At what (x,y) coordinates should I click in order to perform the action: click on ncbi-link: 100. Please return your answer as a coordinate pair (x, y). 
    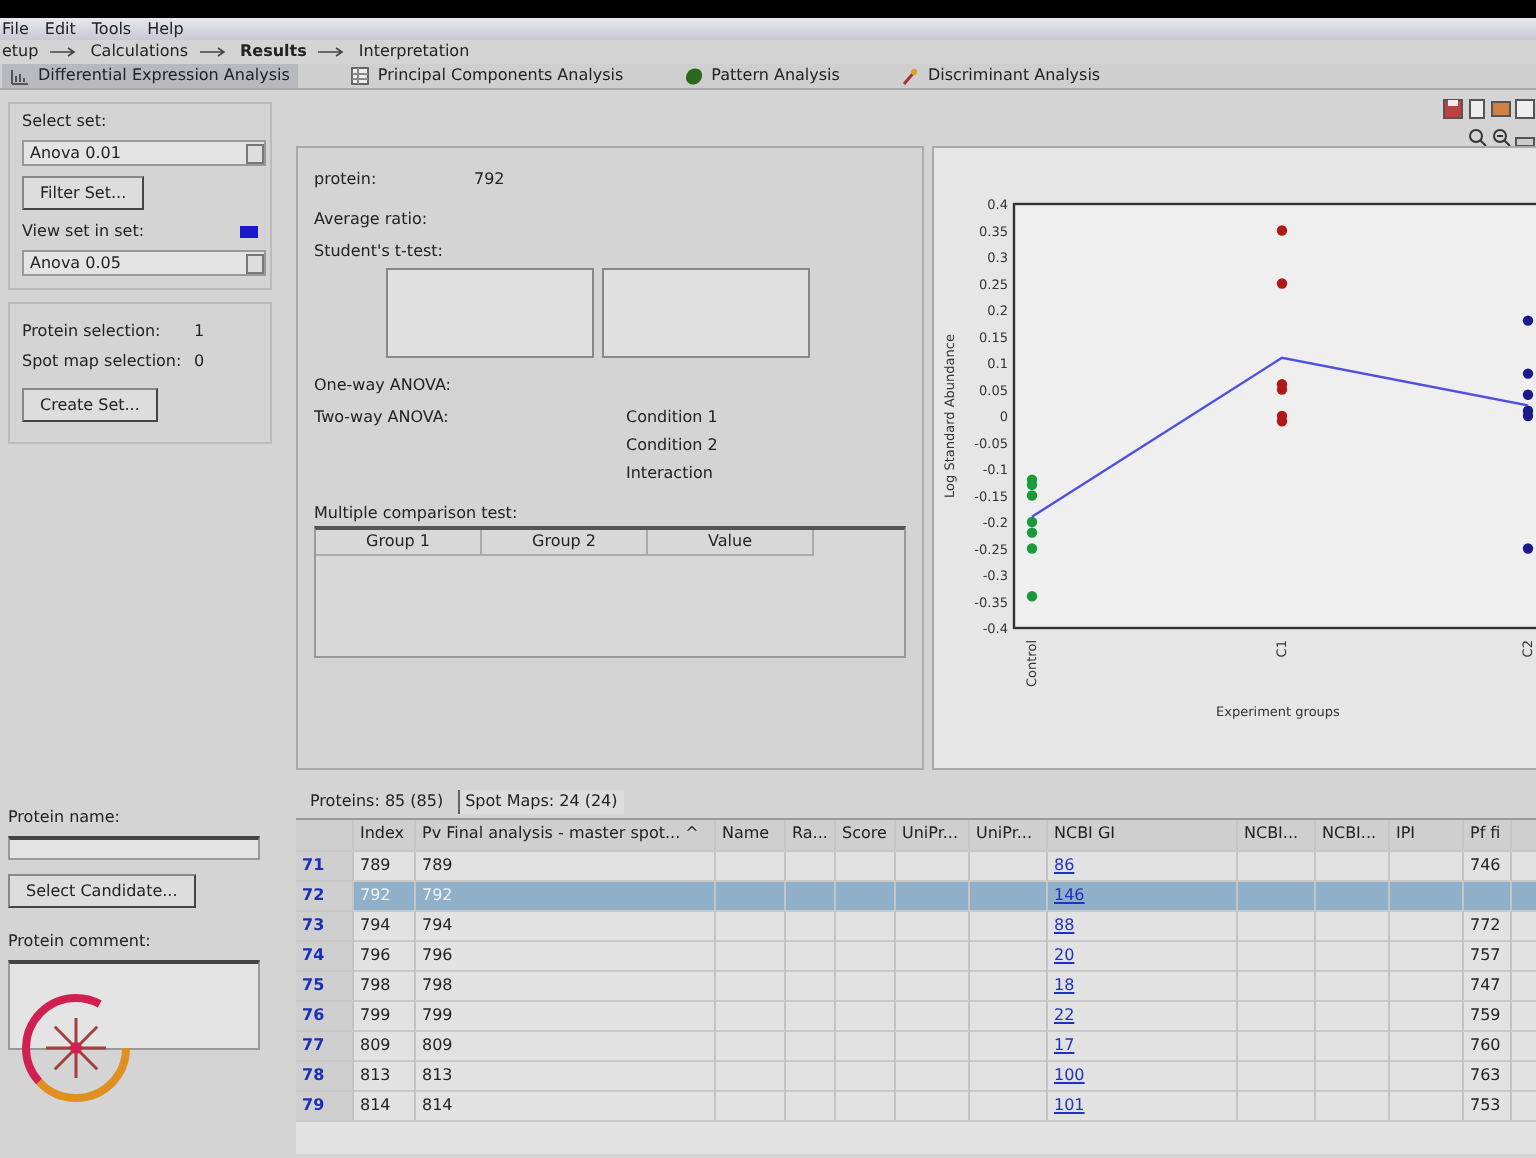
    Looking at the image, I should click on (1069, 1075).